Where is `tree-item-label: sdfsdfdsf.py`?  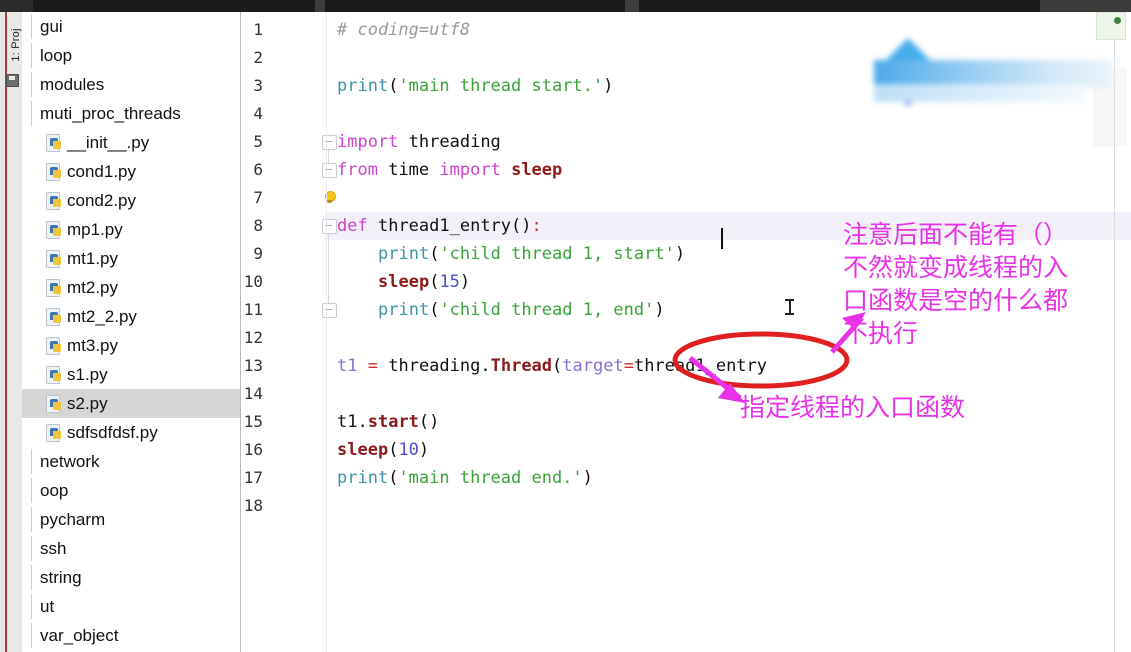
tree-item-label: sdfsdfdsf.py is located at coordinates (112, 432).